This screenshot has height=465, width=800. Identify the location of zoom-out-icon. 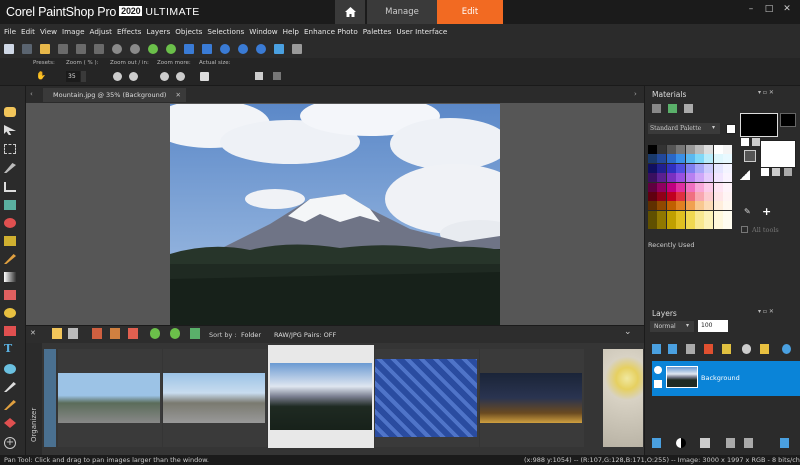
(243, 49).